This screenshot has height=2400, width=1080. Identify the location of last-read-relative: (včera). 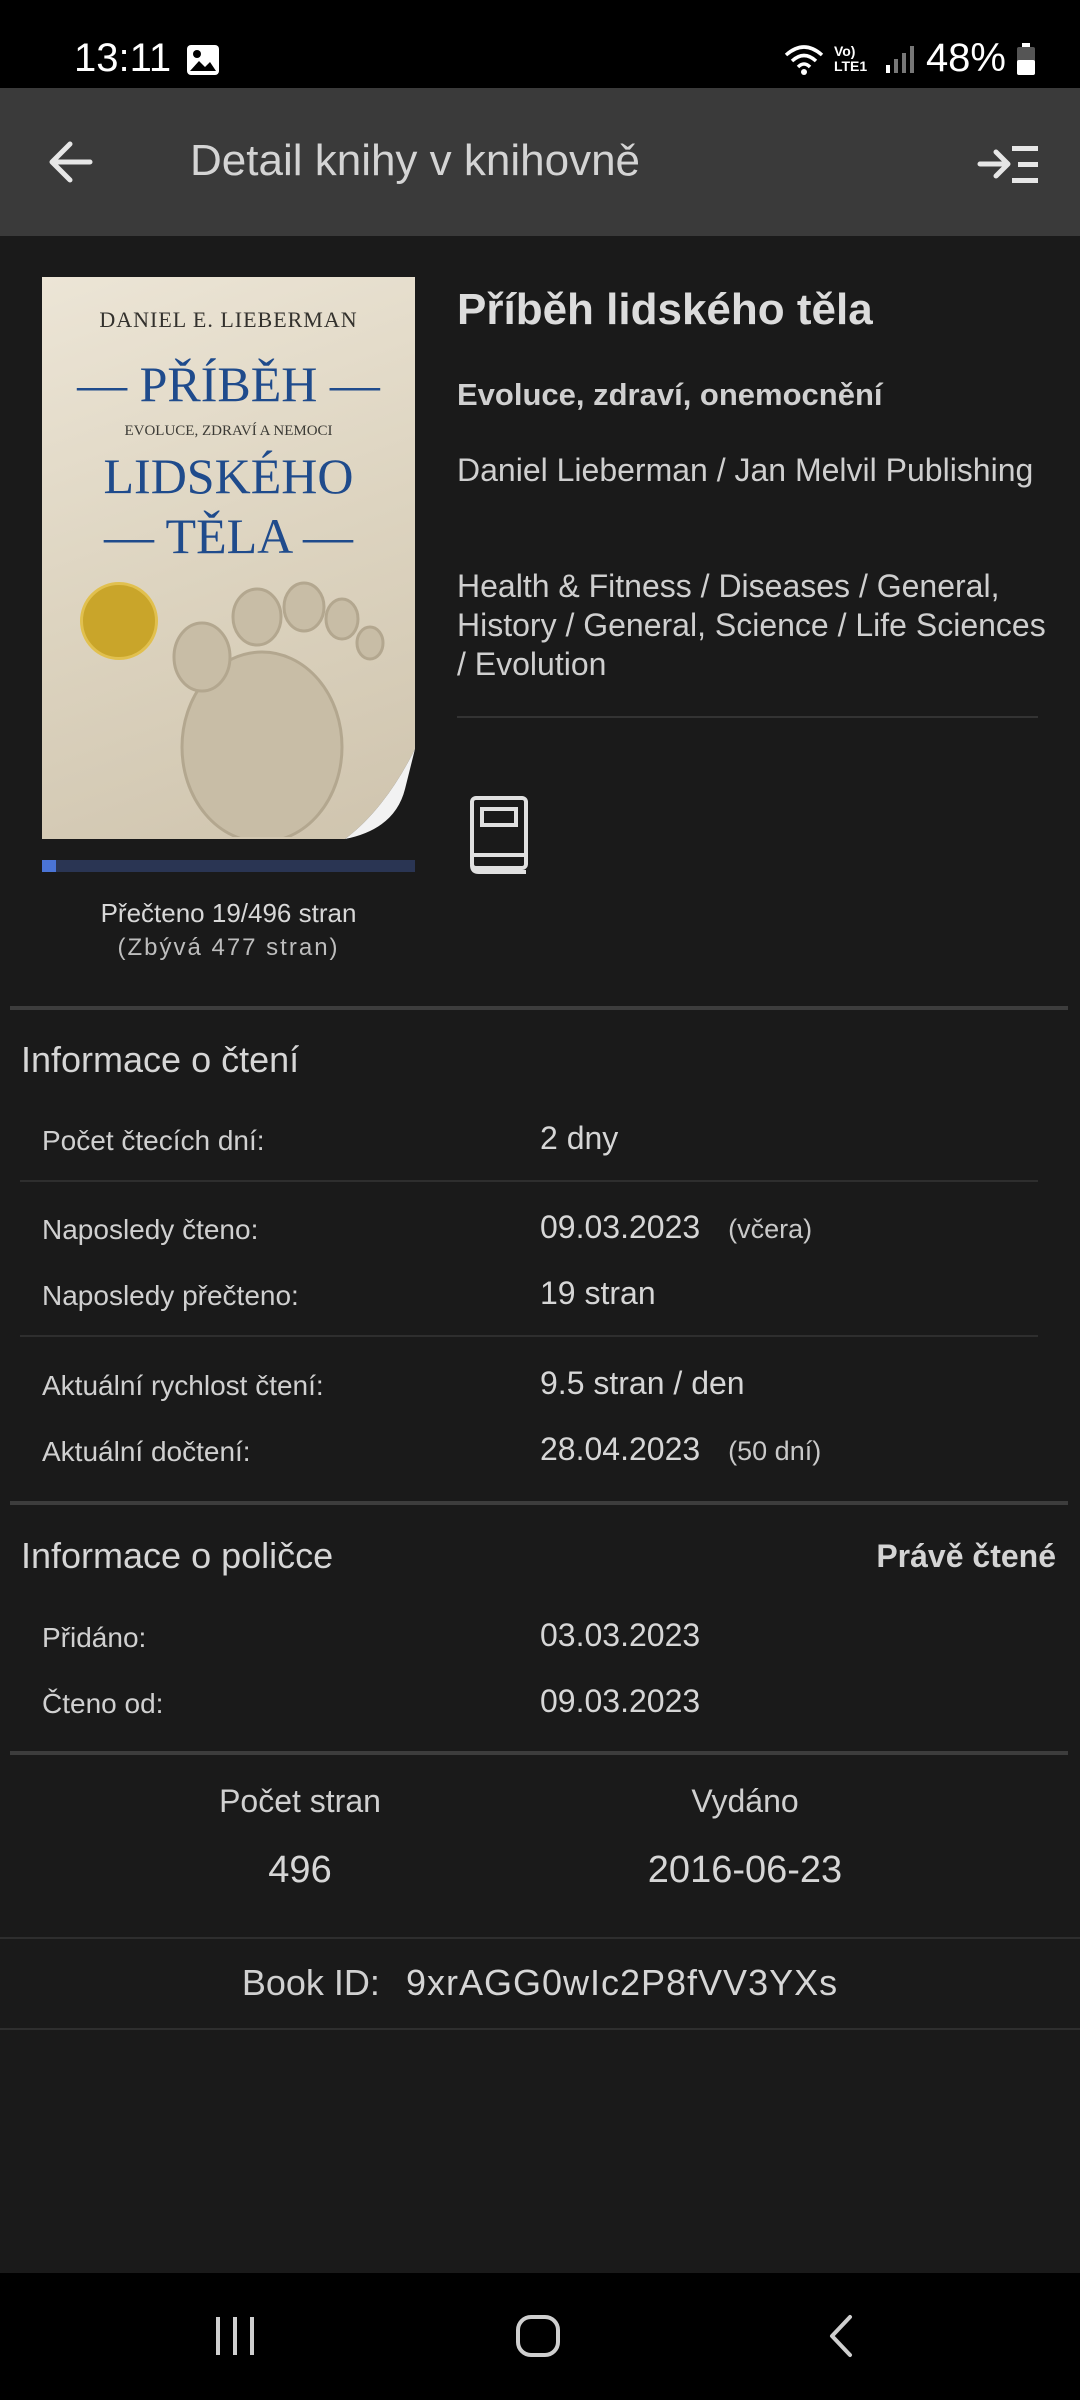
(770, 1229).